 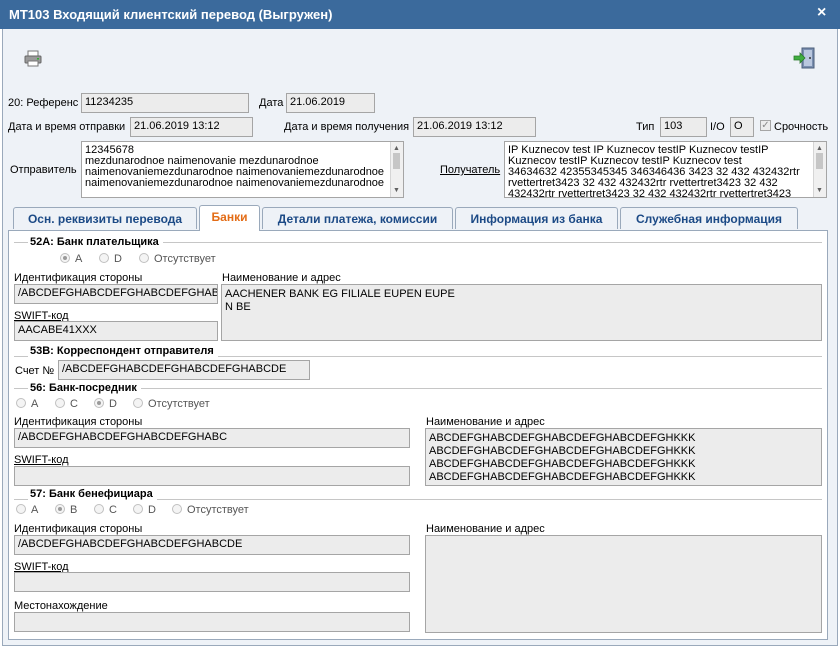 I want to click on printer-icon, so click(x=33, y=58).